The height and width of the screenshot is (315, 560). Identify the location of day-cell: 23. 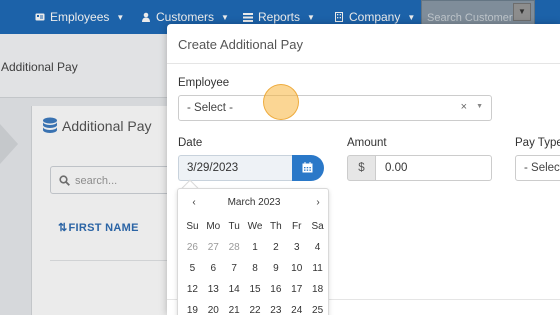
(275, 309).